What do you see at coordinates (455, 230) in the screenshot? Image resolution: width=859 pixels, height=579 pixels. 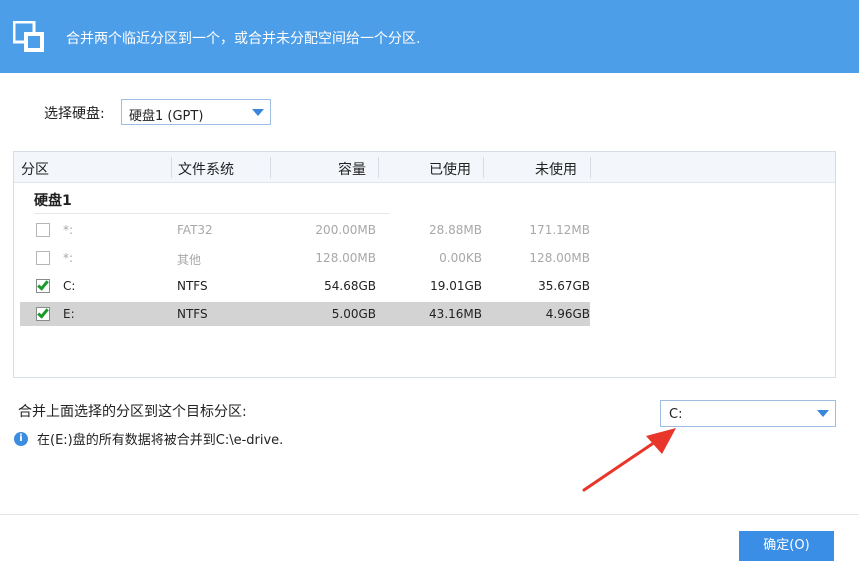 I see `partition-used: 28.88MB` at bounding box center [455, 230].